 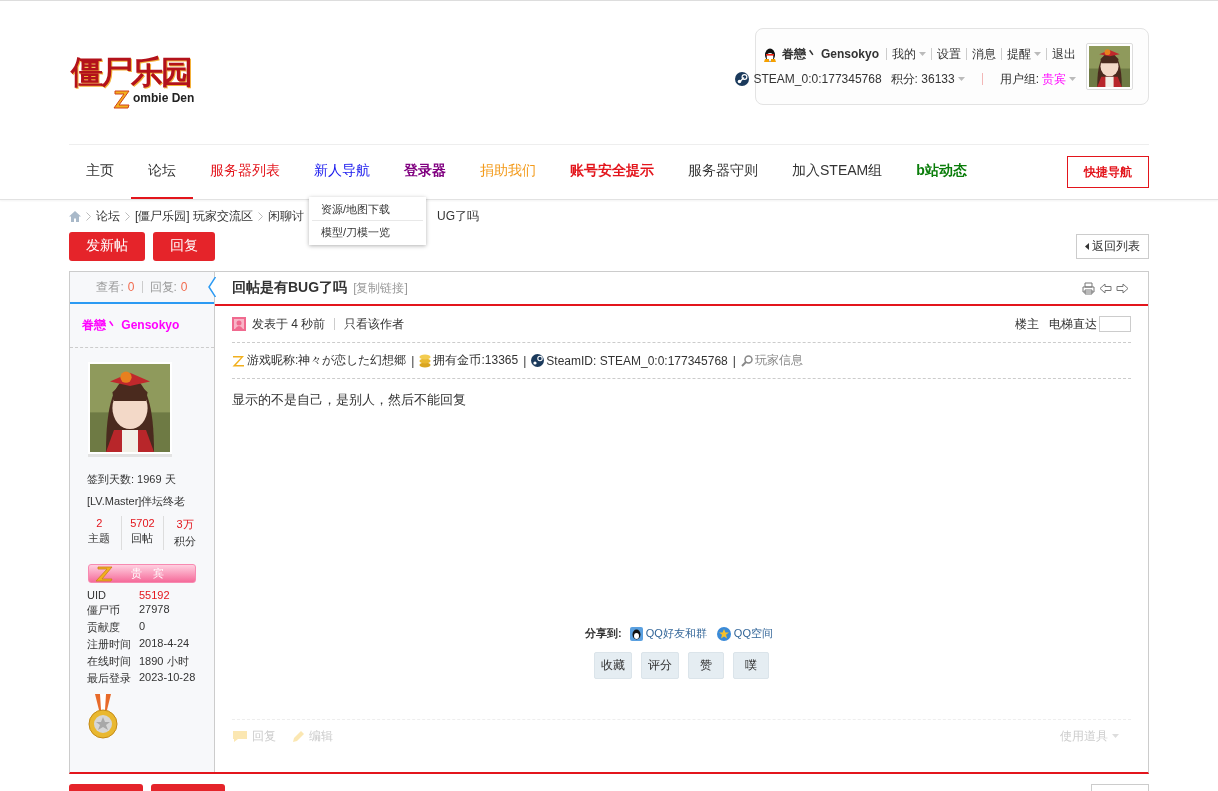 I want to click on username: 眷戀丶 Gensokyo, so click(x=830, y=54).